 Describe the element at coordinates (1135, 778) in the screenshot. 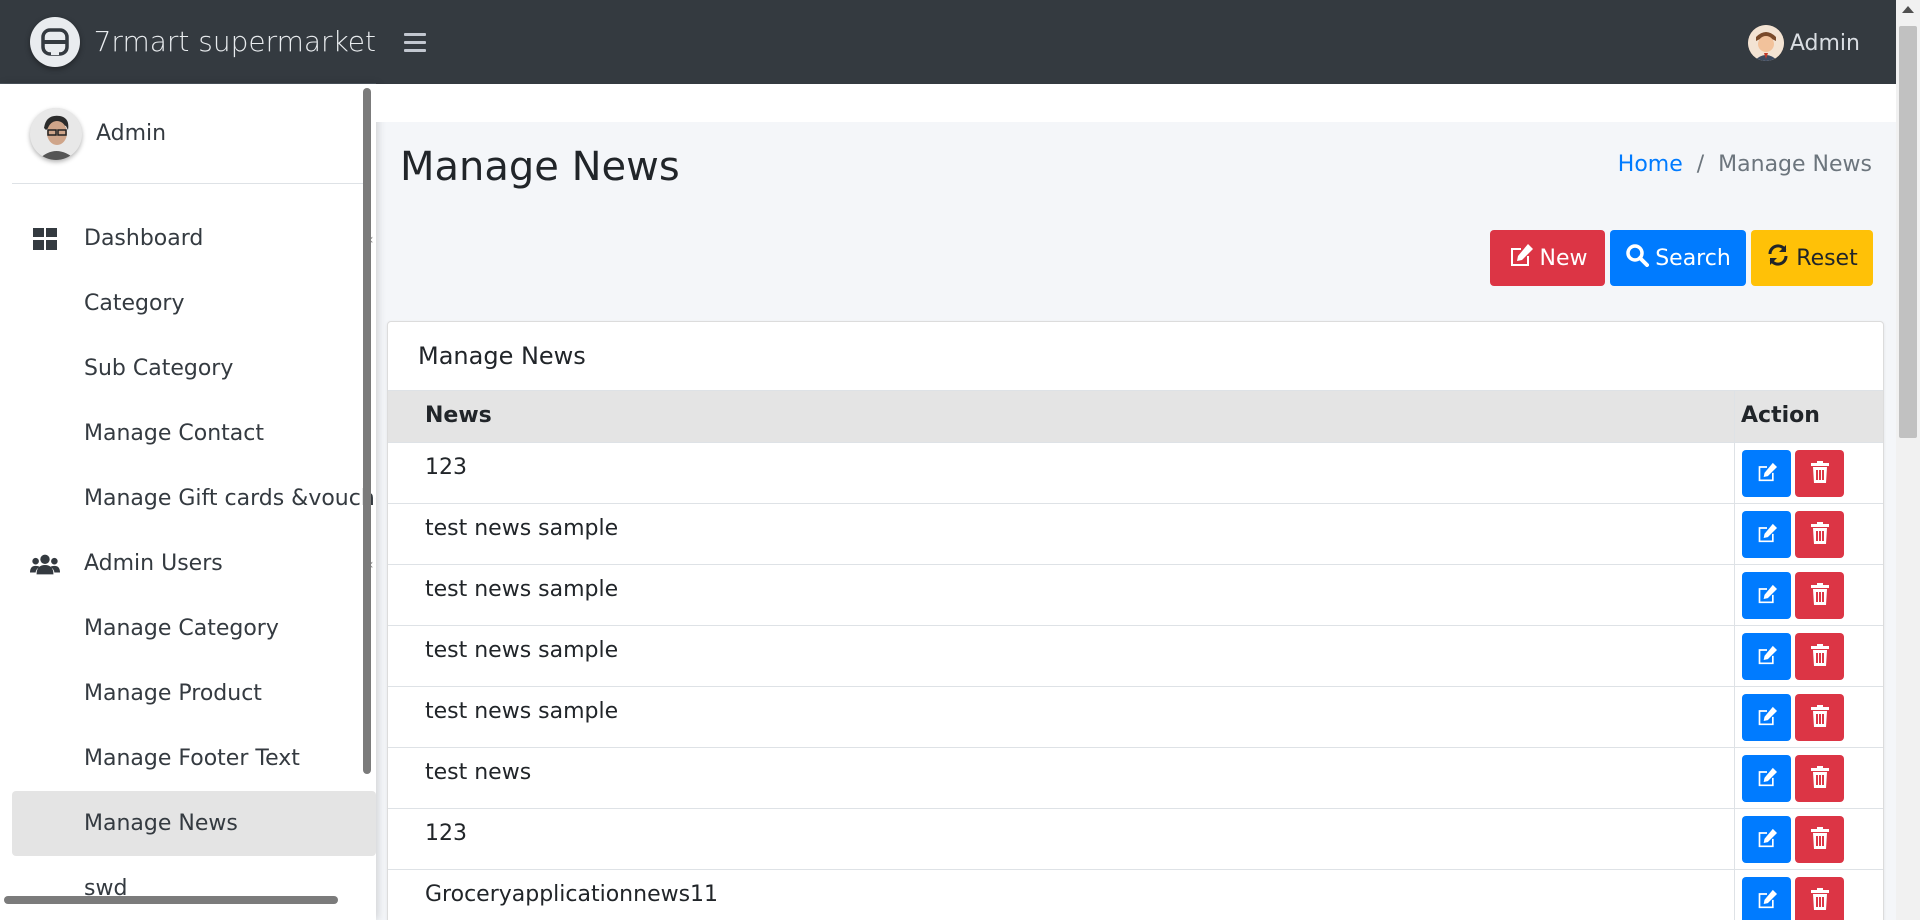

I see `table-row: test news` at that location.